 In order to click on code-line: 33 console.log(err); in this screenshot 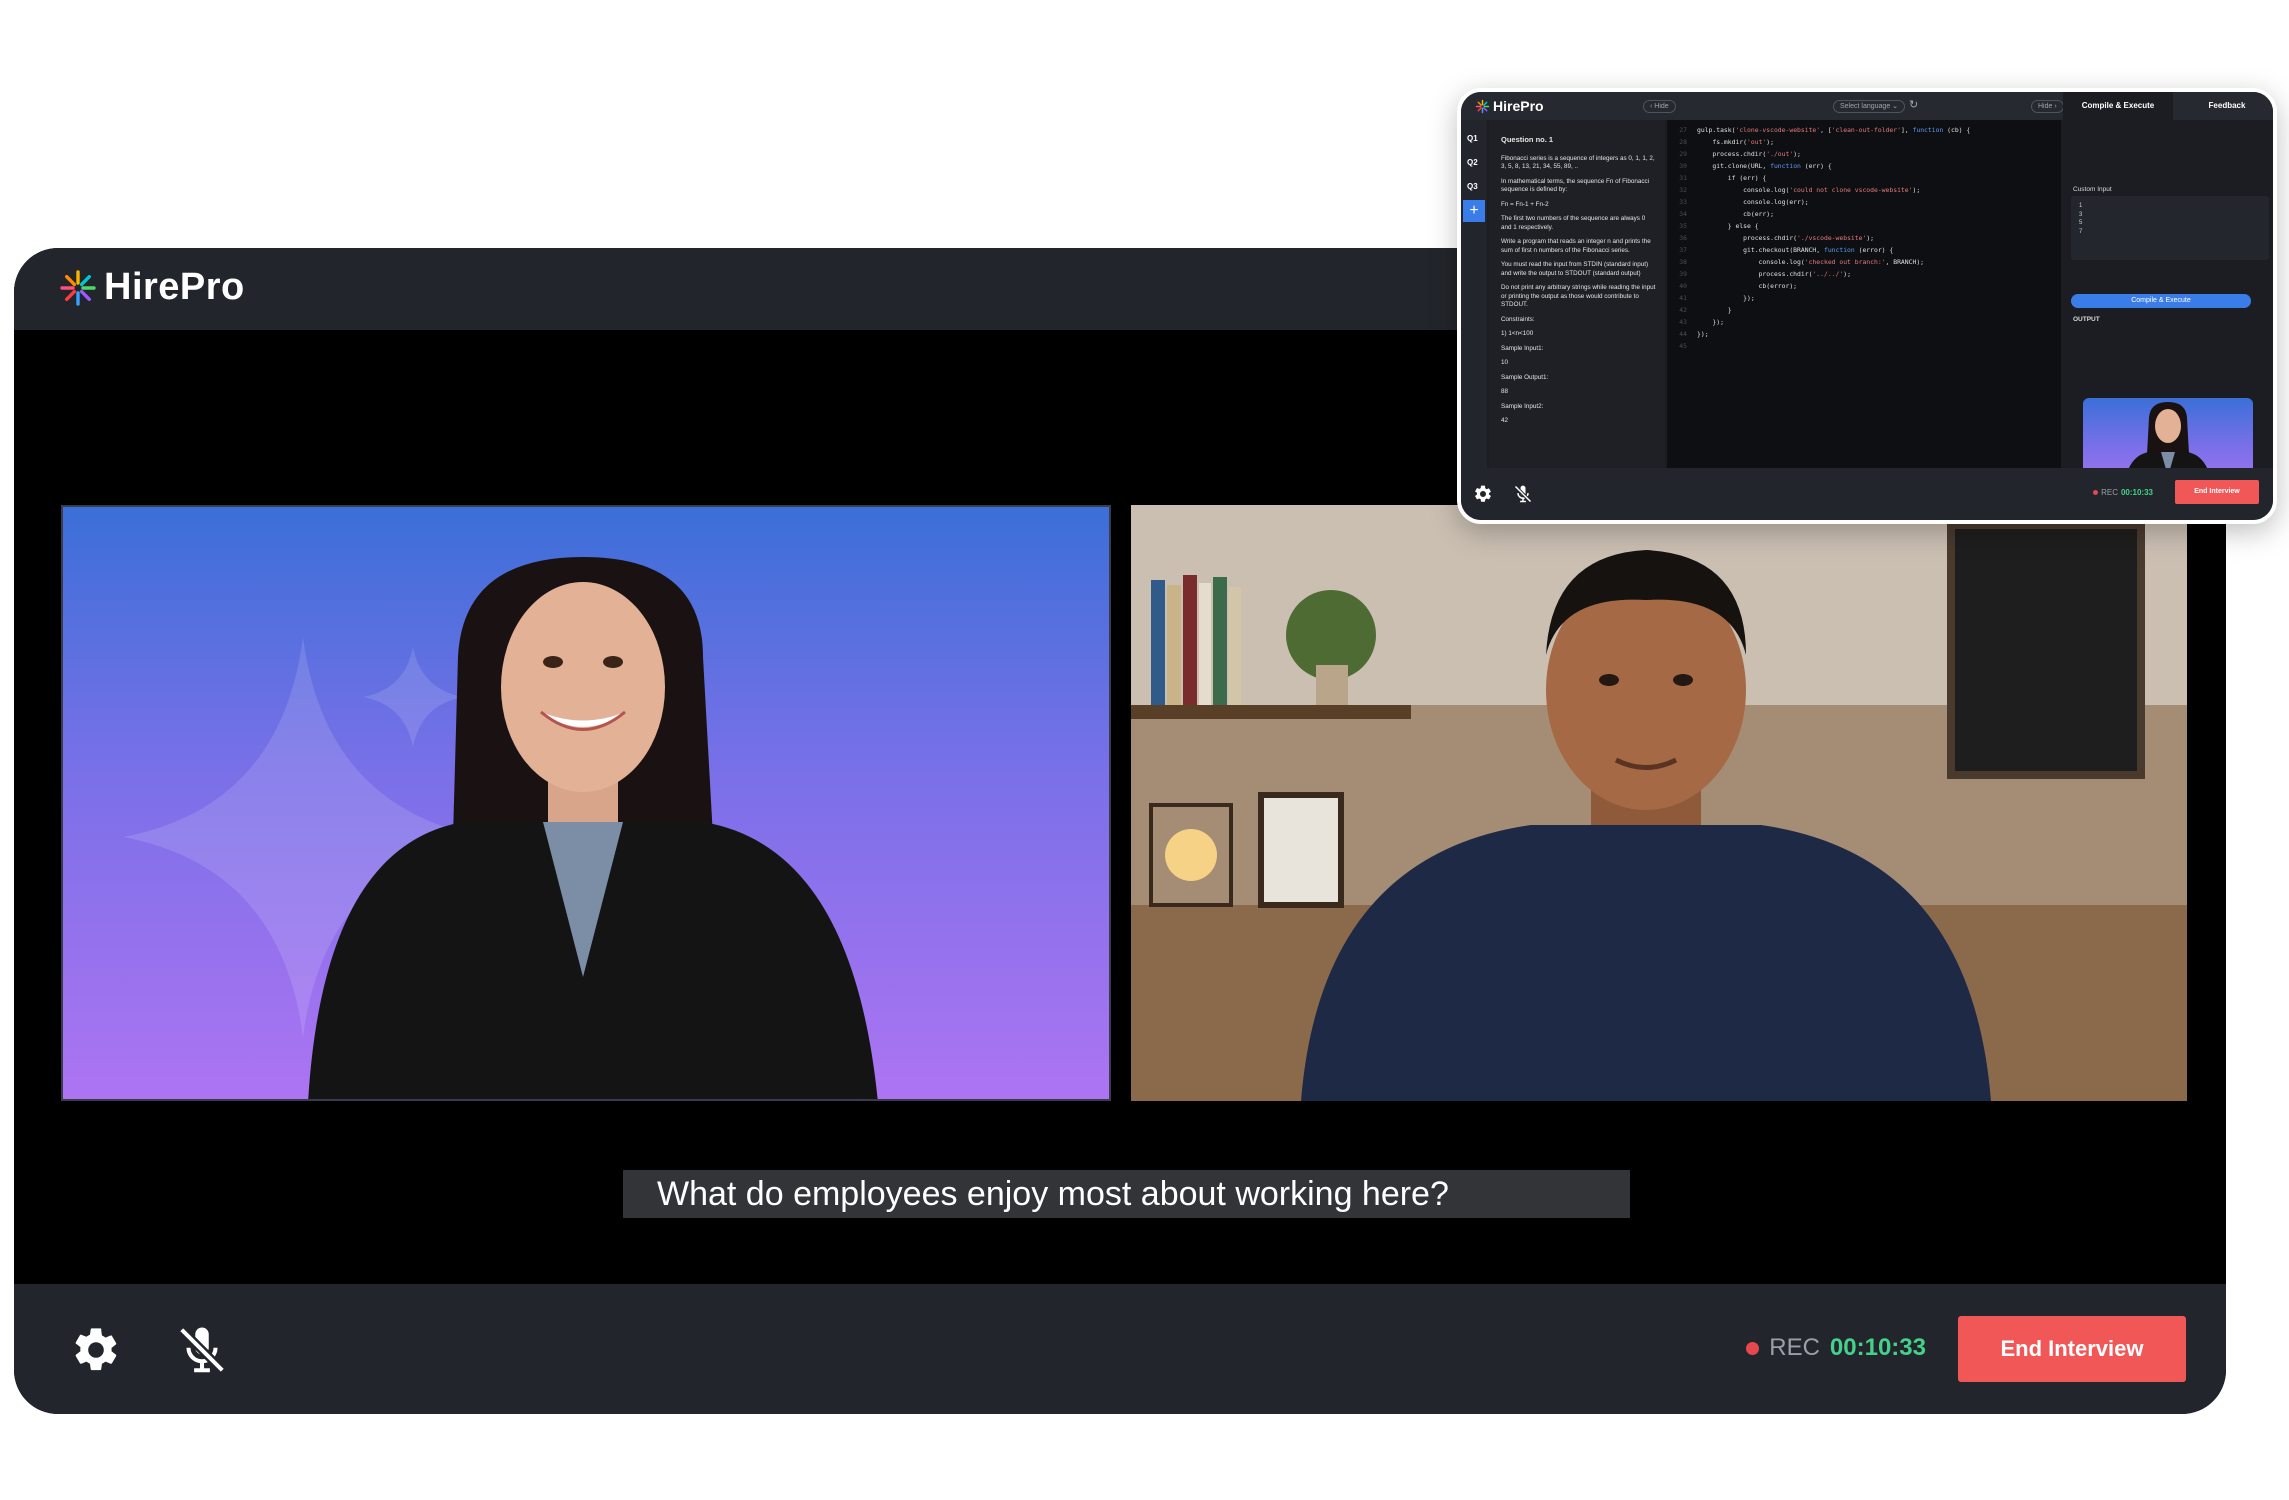, I will do `click(1738, 202)`.